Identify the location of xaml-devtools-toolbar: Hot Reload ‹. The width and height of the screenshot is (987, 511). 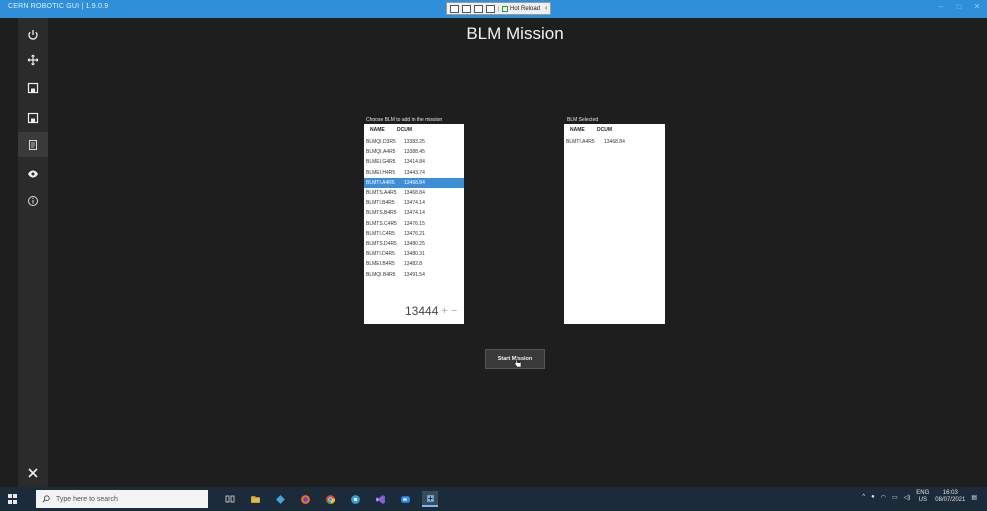
(499, 8).